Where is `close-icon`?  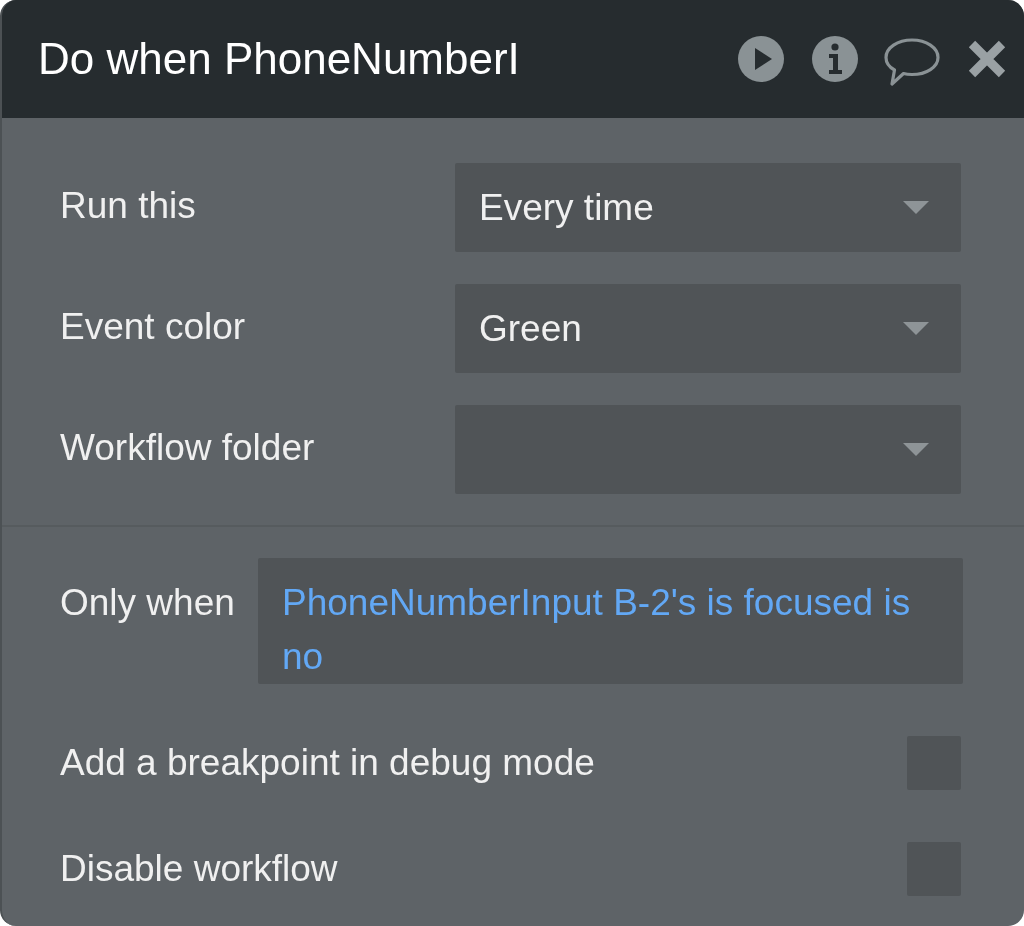 close-icon is located at coordinates (987, 59).